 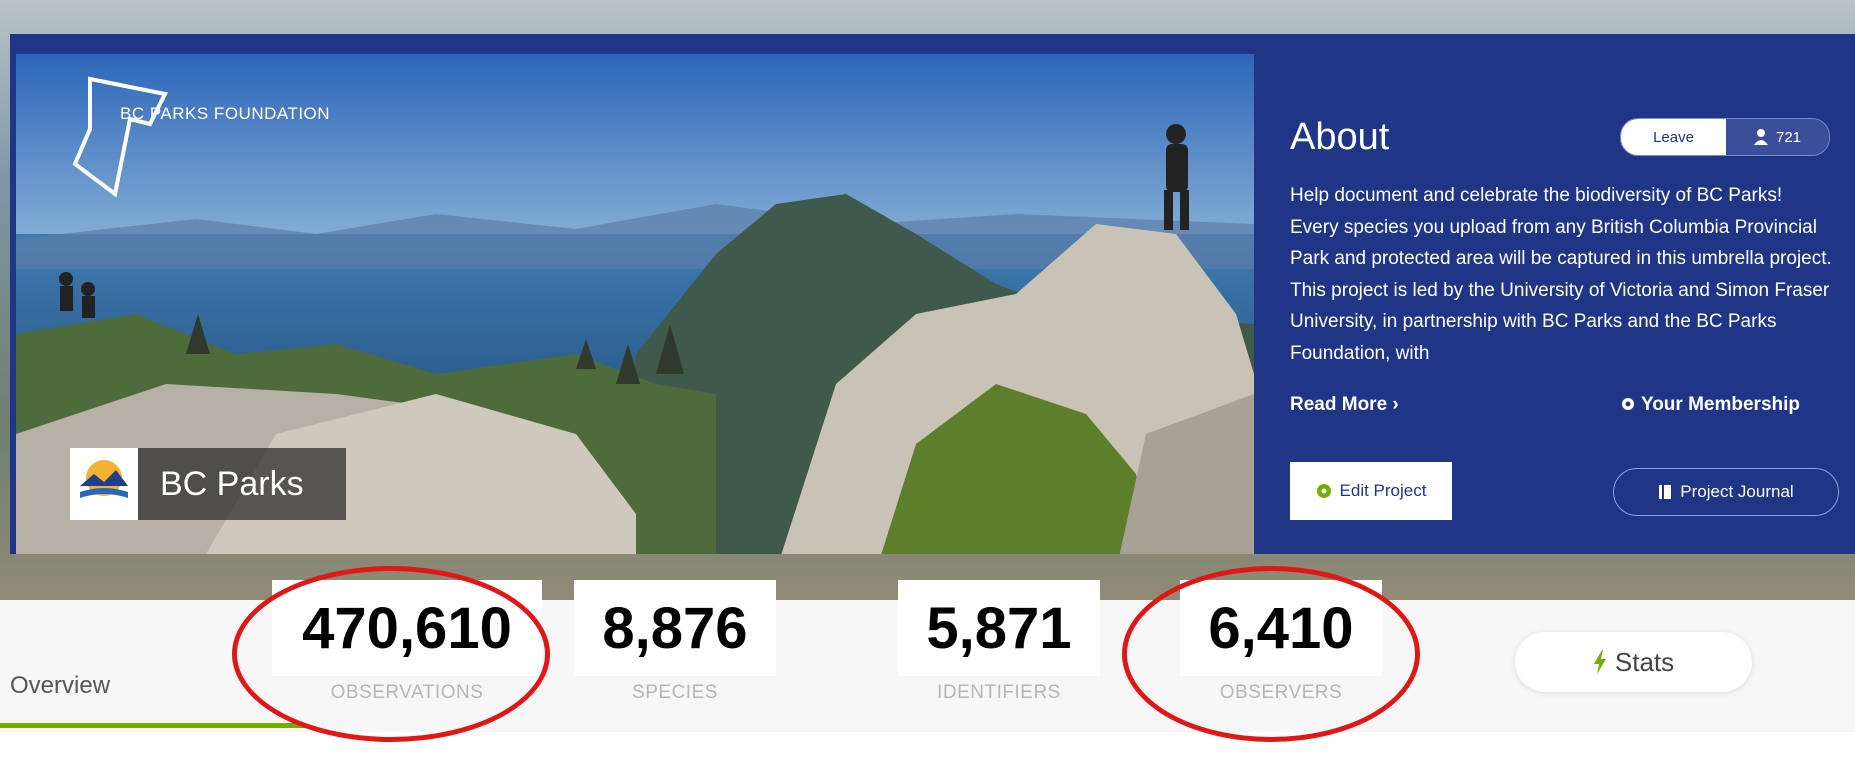 I want to click on species-count: 8,876, so click(x=675, y=628).